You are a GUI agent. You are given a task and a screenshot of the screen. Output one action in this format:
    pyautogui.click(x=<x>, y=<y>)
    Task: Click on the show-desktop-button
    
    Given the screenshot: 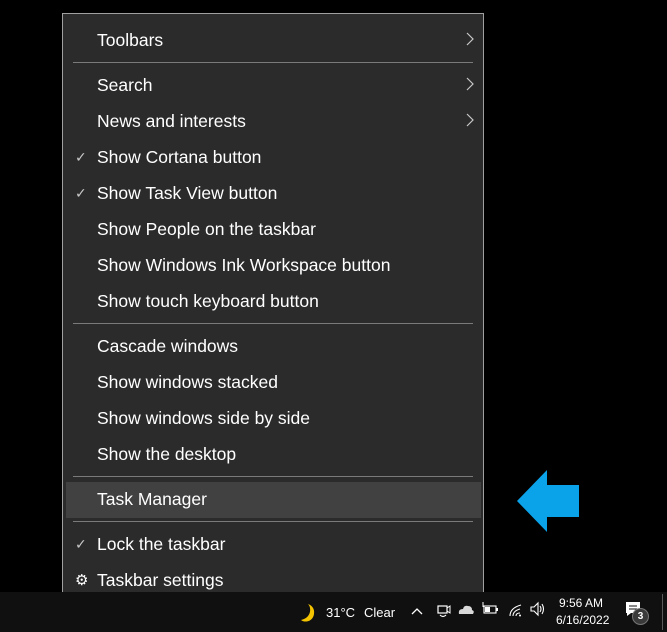 What is the action you would take?
    pyautogui.click(x=662, y=612)
    